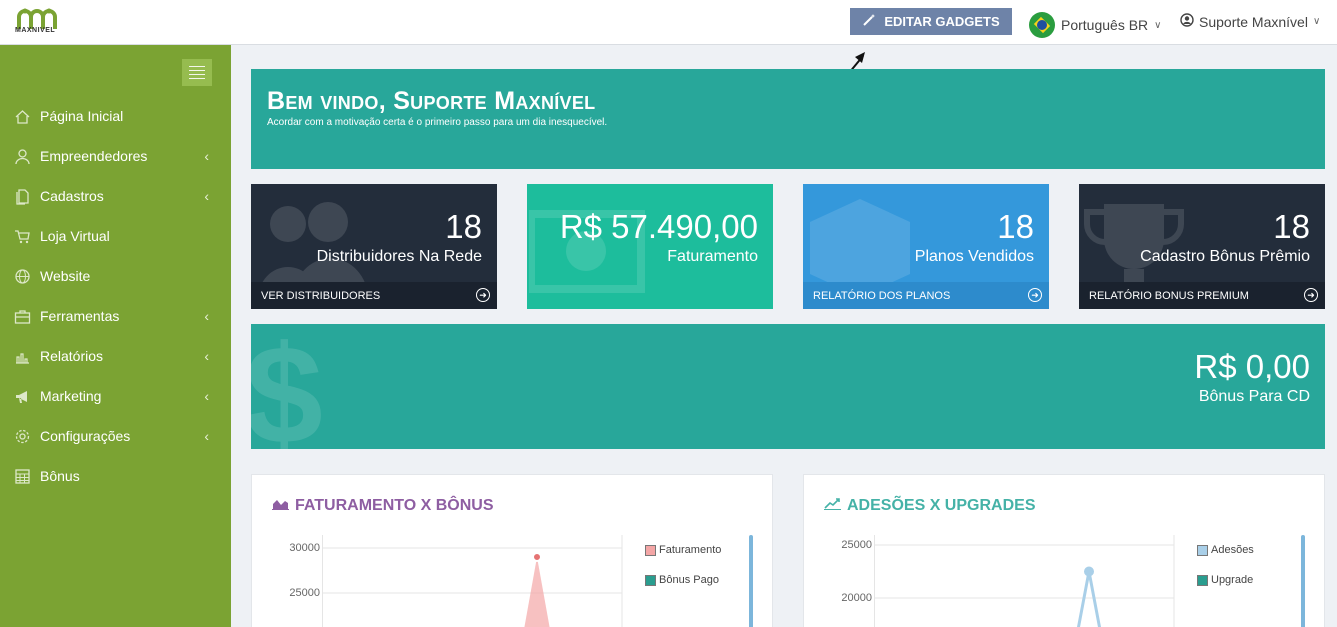 This screenshot has height=627, width=1337. What do you see at coordinates (658, 226) in the screenshot?
I see `tile-value: R$ 57.490,00` at bounding box center [658, 226].